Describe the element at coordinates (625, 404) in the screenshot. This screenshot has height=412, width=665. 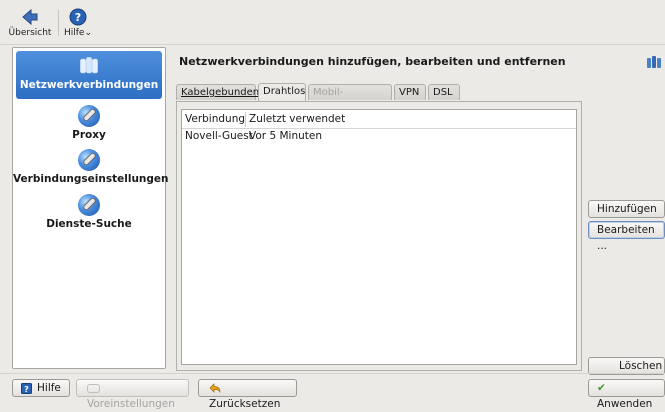
I see `apply-button-label: Anwenden` at that location.